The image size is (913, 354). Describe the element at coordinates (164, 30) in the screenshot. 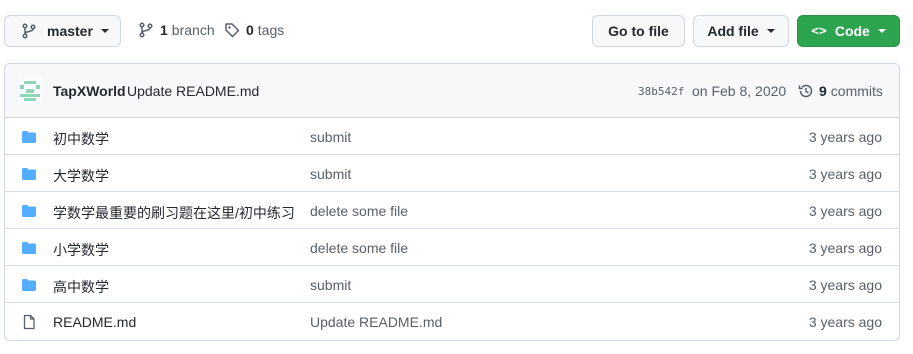

I see `branch-count: 1` at that location.